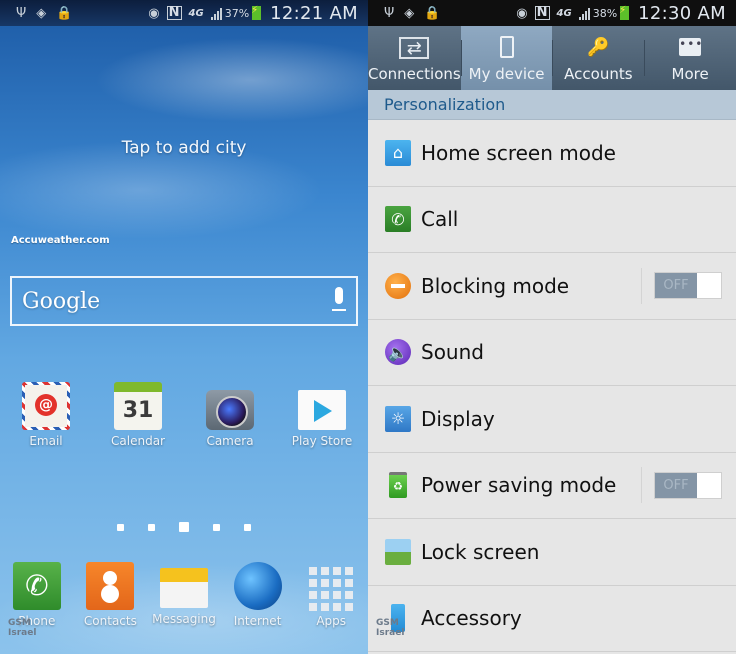 This screenshot has width=736, height=654. I want to click on tab-connections: ⇄ Connections, so click(414, 58).